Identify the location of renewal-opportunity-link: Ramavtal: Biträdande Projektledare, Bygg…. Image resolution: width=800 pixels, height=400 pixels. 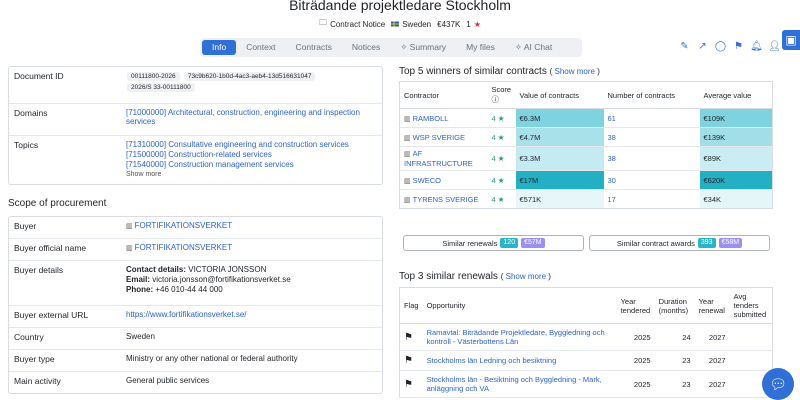
(519, 337).